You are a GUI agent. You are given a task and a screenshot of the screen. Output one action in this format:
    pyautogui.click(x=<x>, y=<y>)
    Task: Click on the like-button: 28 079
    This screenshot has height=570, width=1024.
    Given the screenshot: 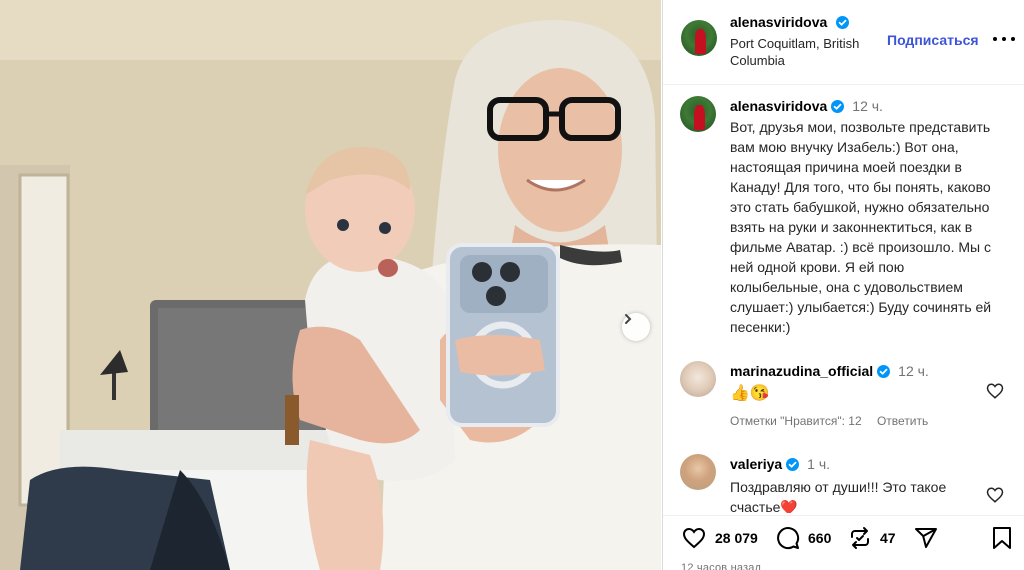 What is the action you would take?
    pyautogui.click(x=719, y=538)
    